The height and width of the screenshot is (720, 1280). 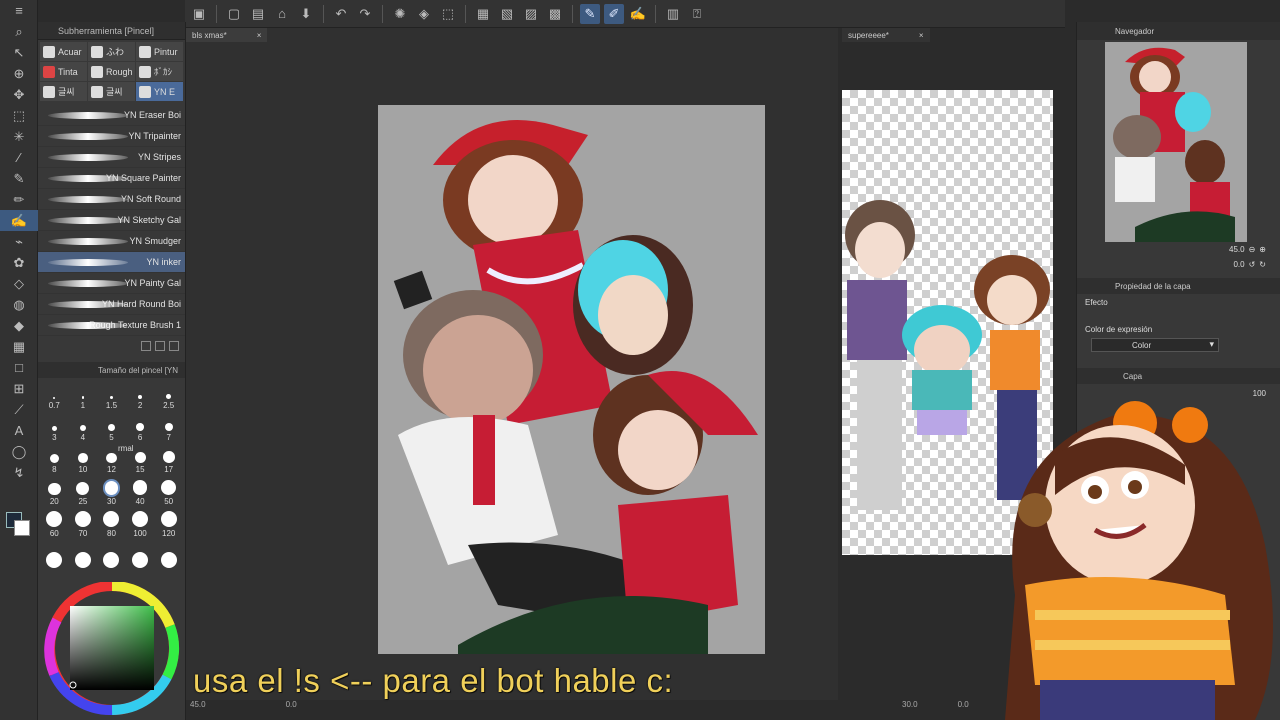 I want to click on subtool-tab: Pintur, so click(x=159, y=51).